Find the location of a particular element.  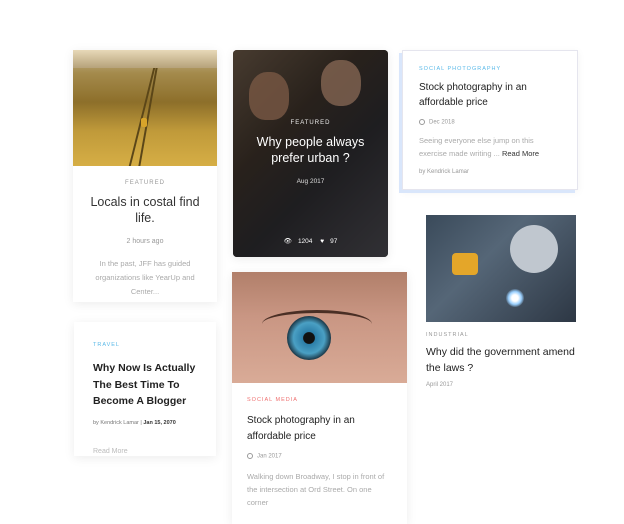

post-category: INDUSTRIAL is located at coordinates (501, 335).